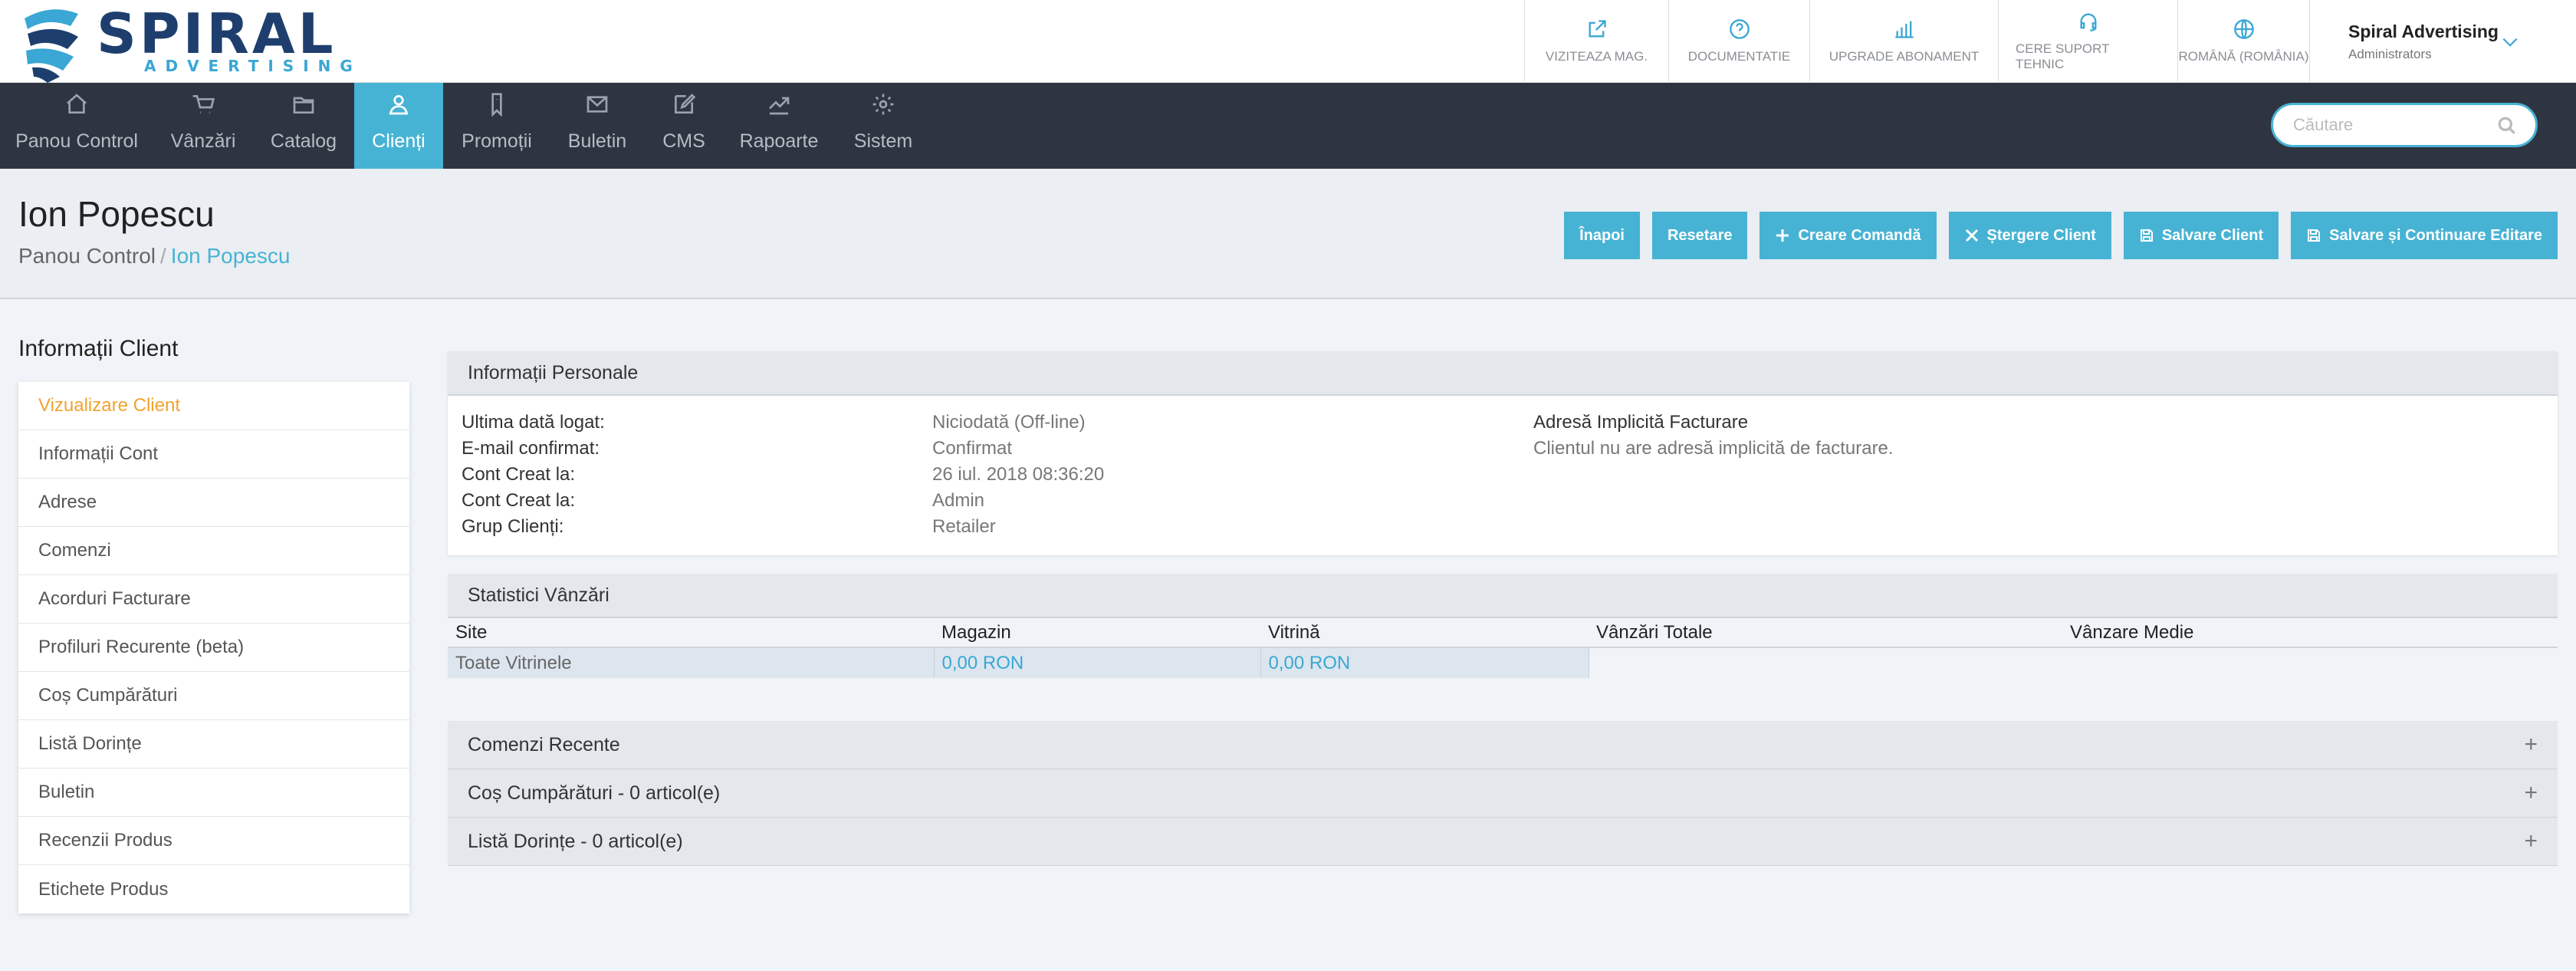 The image size is (2576, 971). I want to click on info-value: 26 iul. 2018 08:36:20, so click(1019, 475).